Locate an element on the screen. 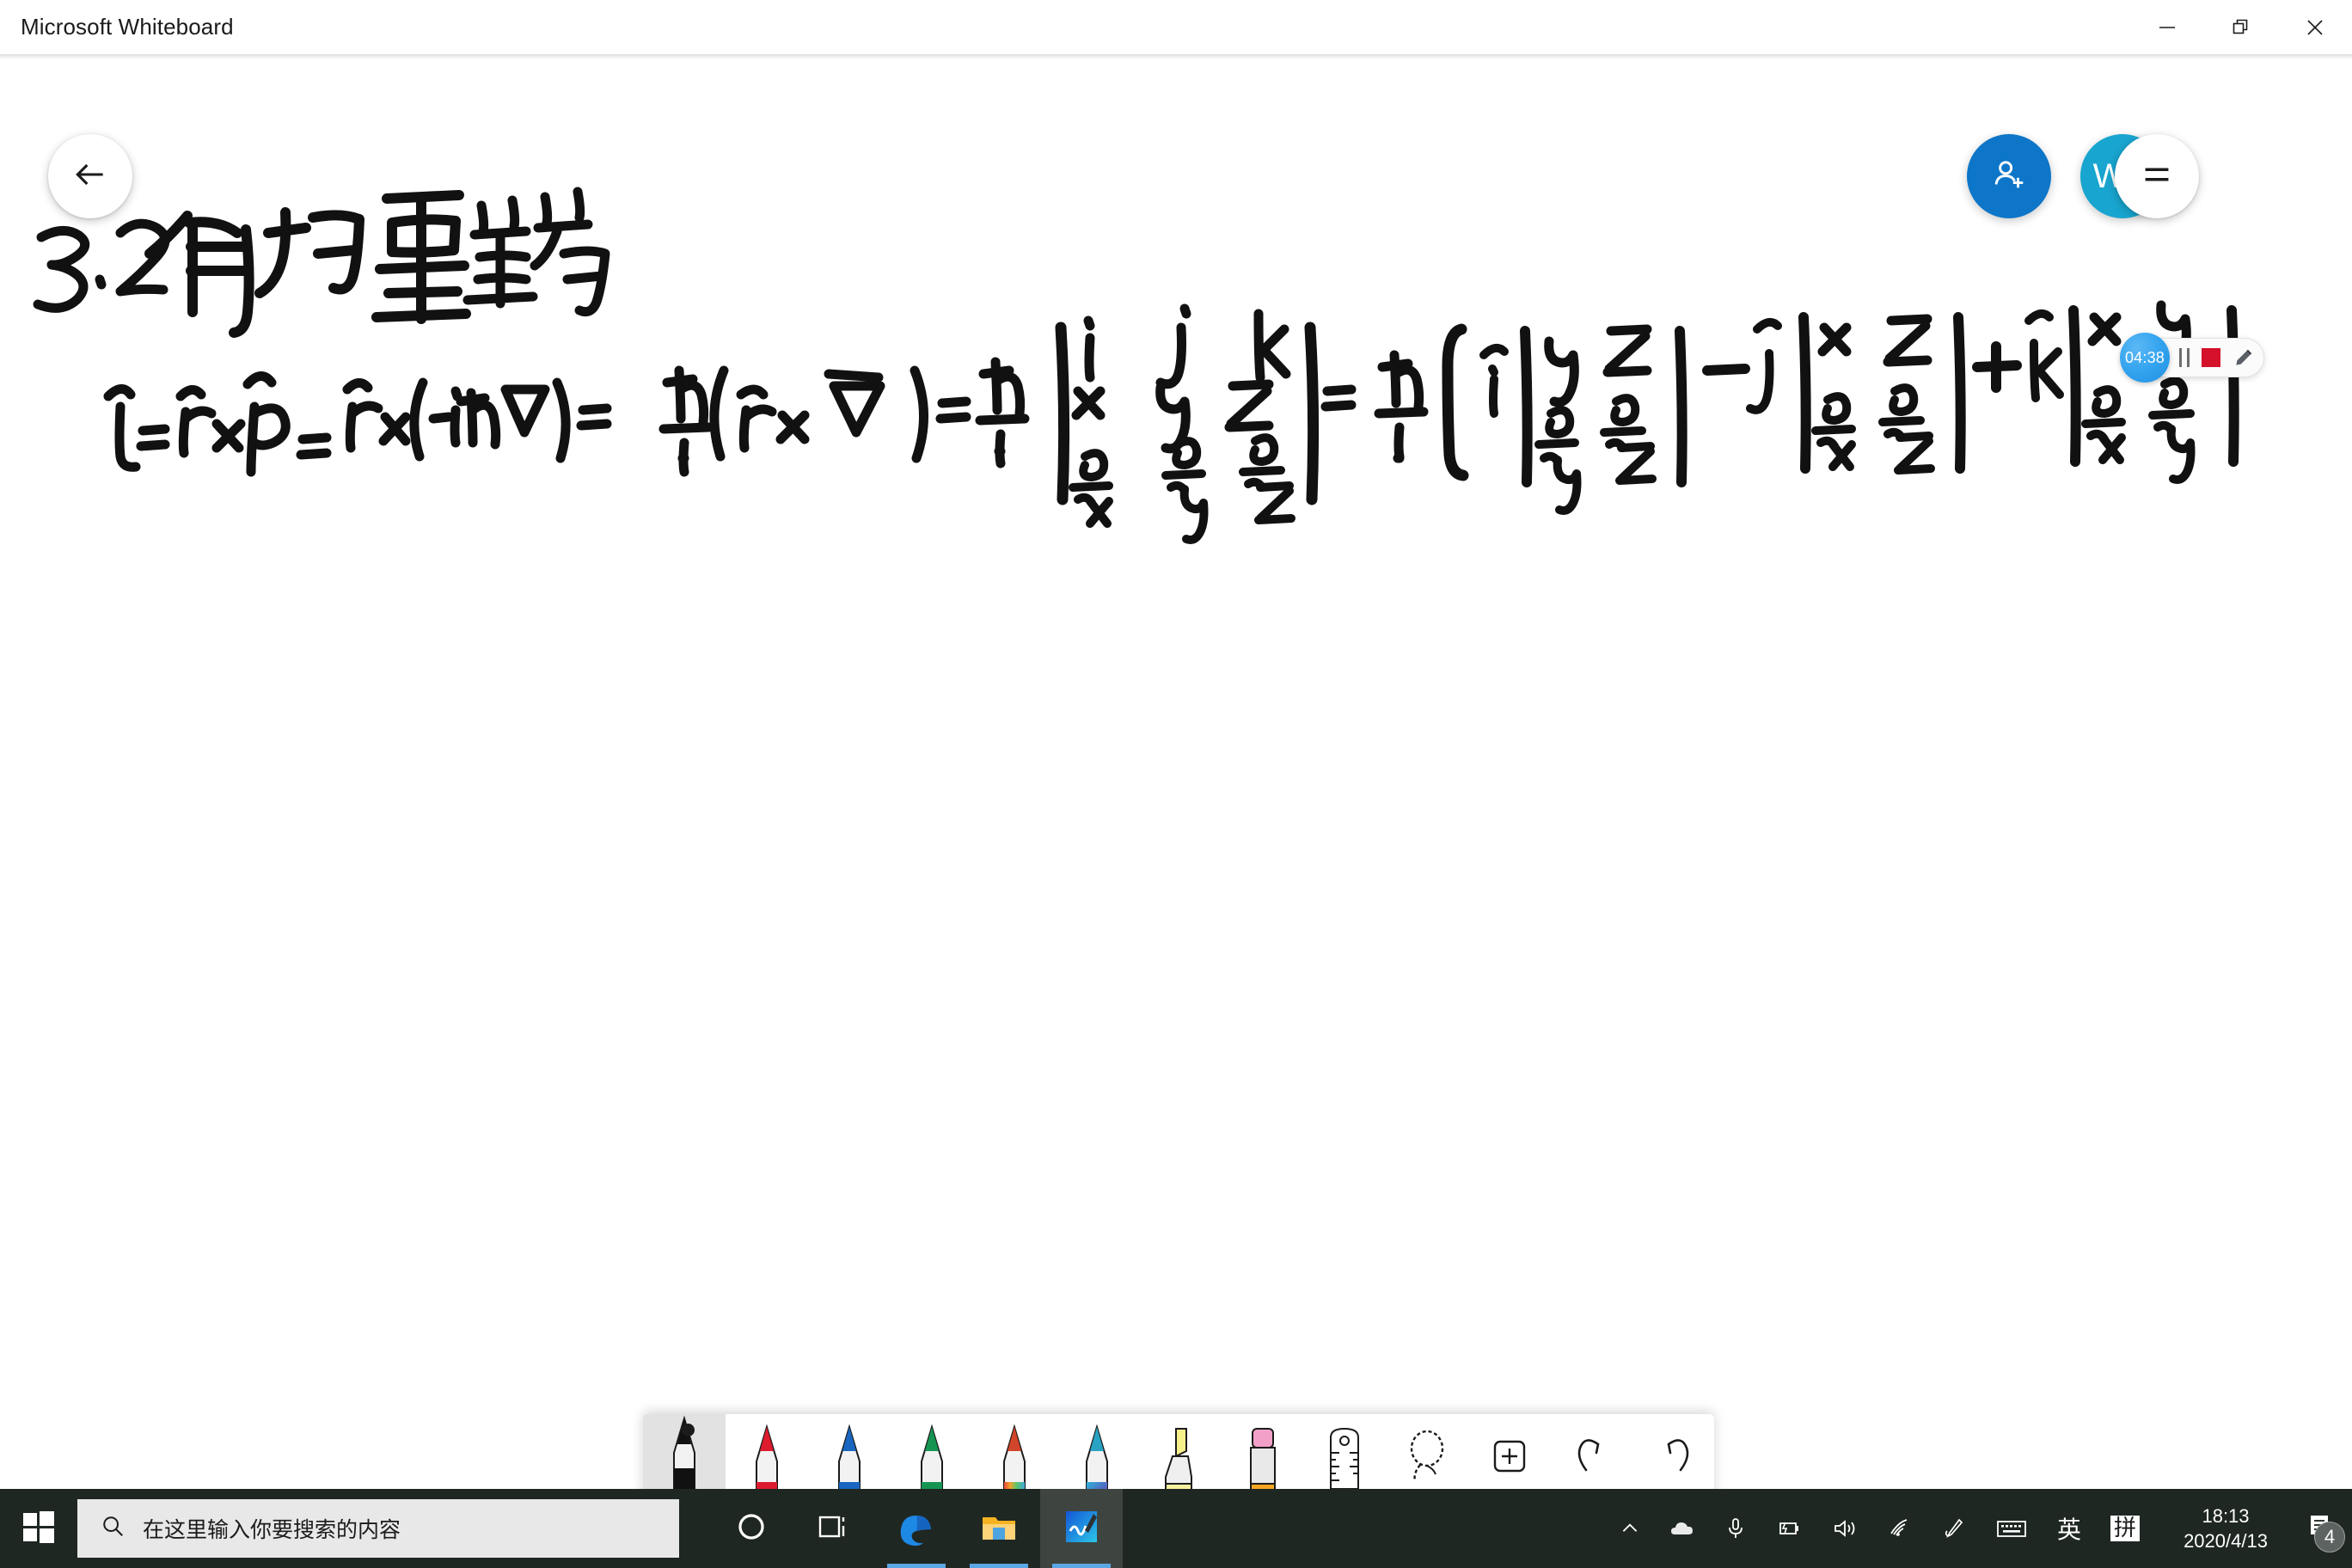  battery-icon is located at coordinates (1789, 1528).